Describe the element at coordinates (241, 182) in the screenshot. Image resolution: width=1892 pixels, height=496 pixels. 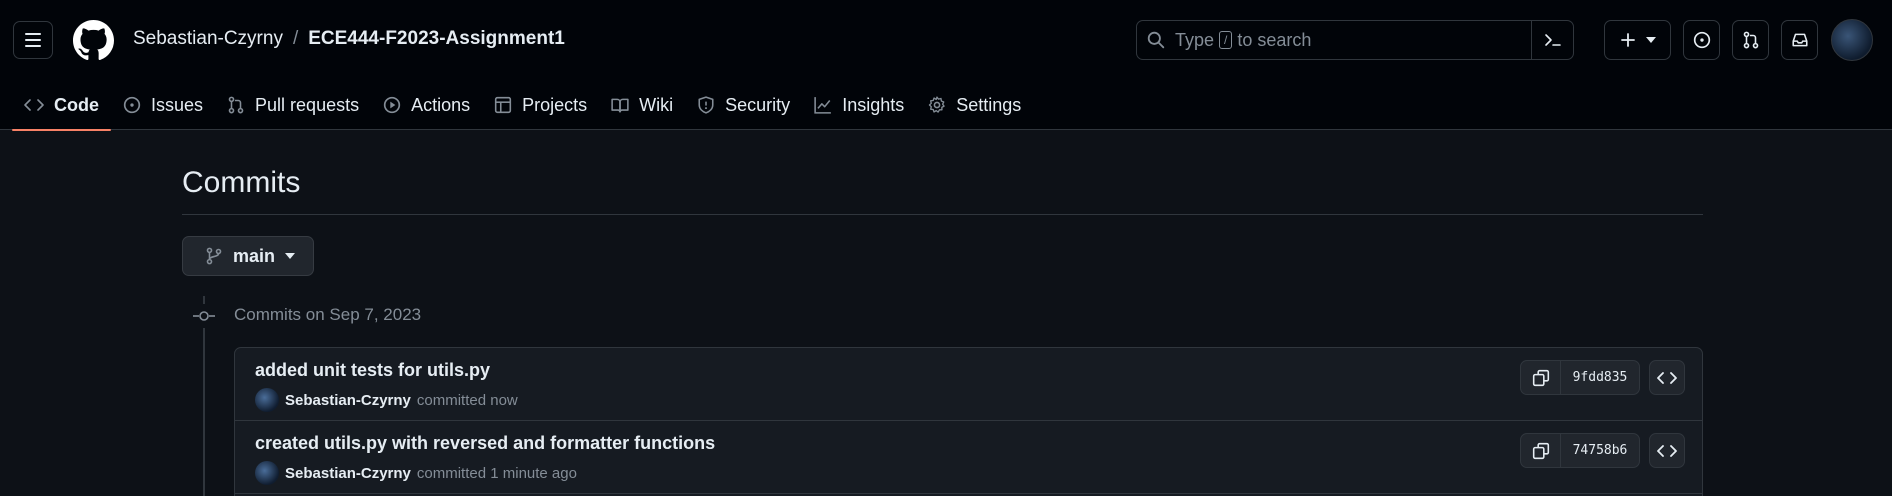
I see `page-title: Commits` at that location.